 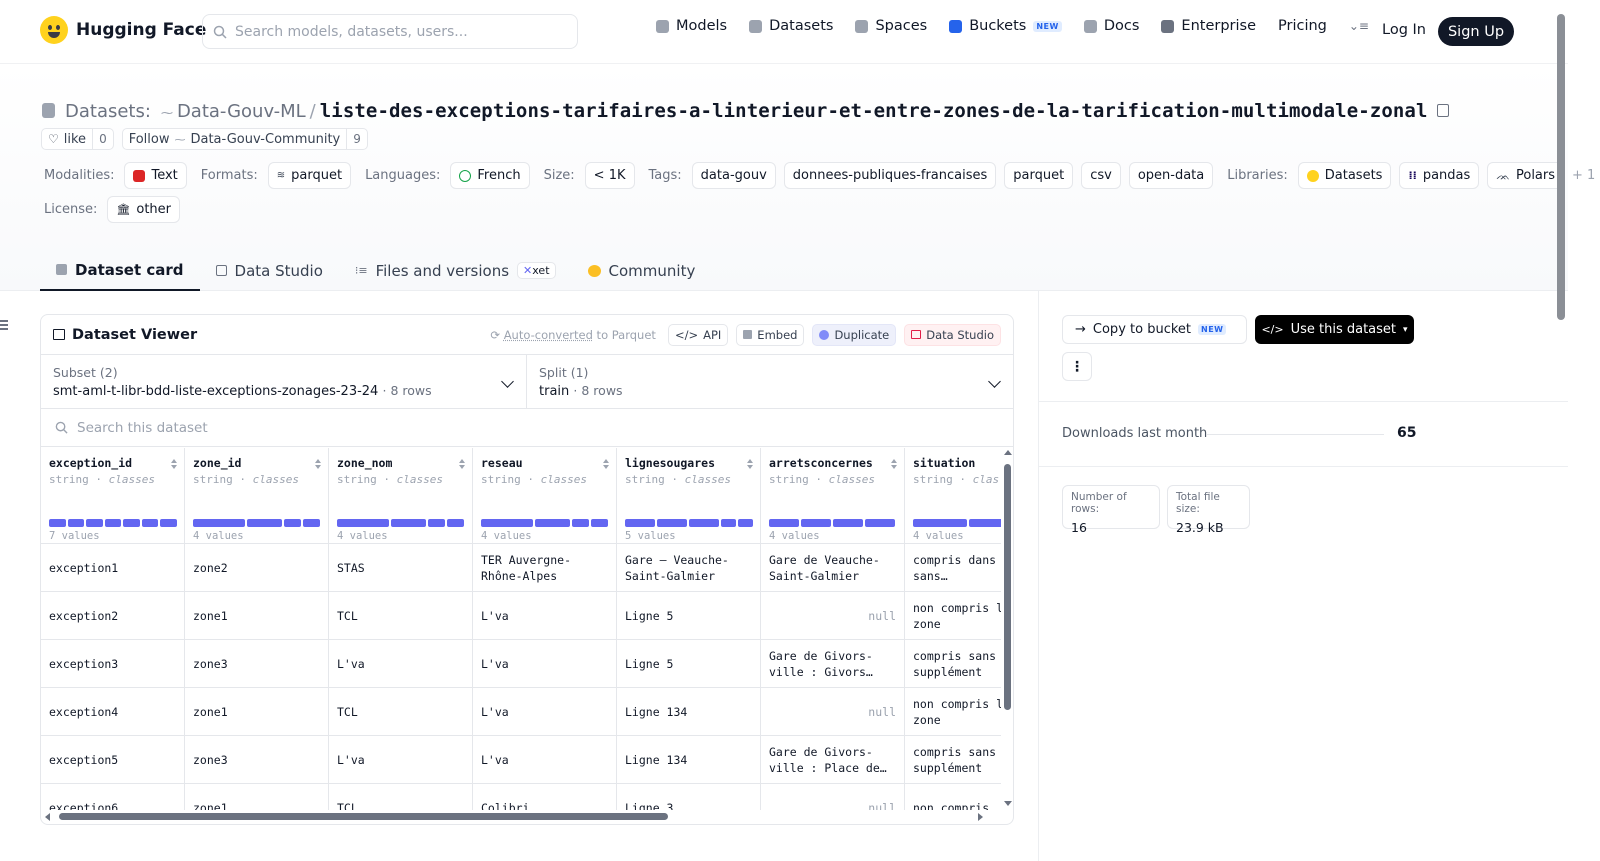 I want to click on split-dropdown: Split (1) train · 8 rows, so click(x=770, y=381).